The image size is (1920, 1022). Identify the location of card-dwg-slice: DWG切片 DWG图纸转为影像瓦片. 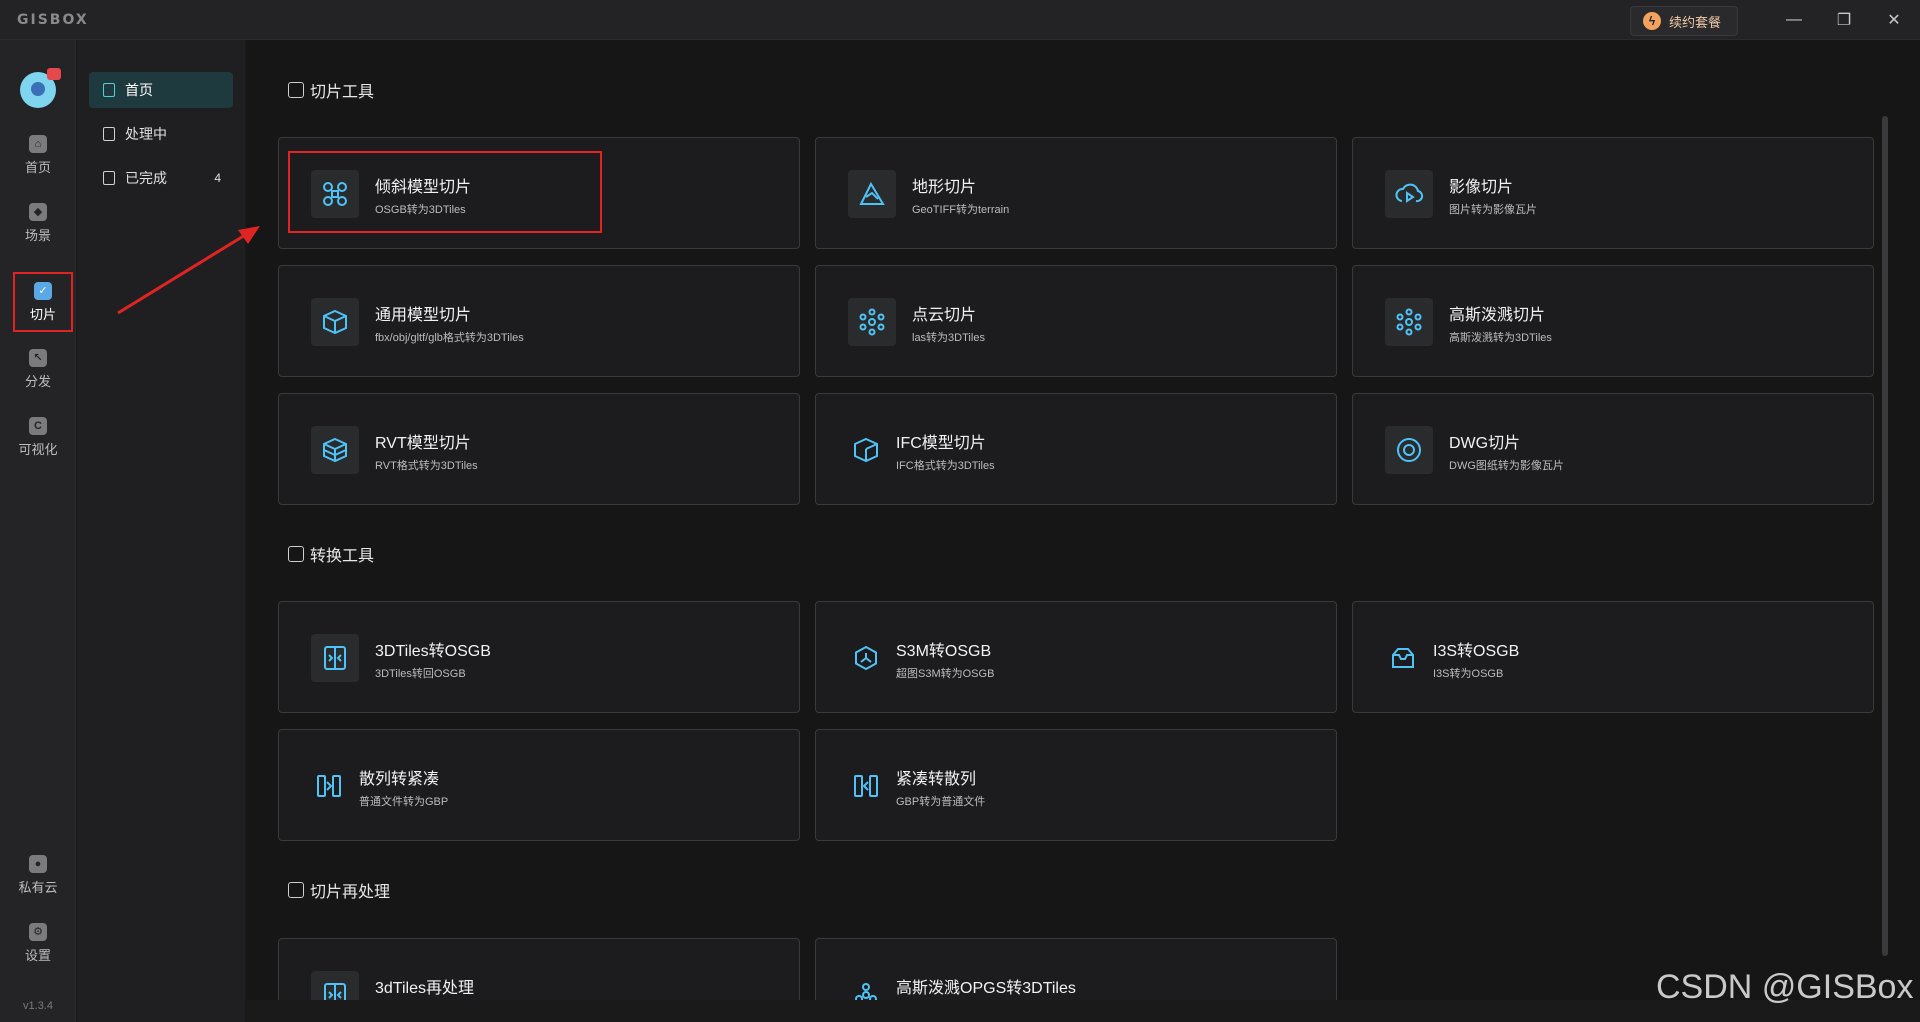
(1613, 449).